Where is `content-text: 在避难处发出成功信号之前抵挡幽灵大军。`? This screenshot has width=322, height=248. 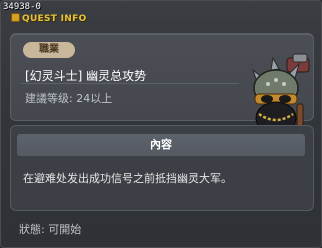 content-text: 在避难处发出成功信号之前抵挡幽灵大军。 is located at coordinates (127, 178).